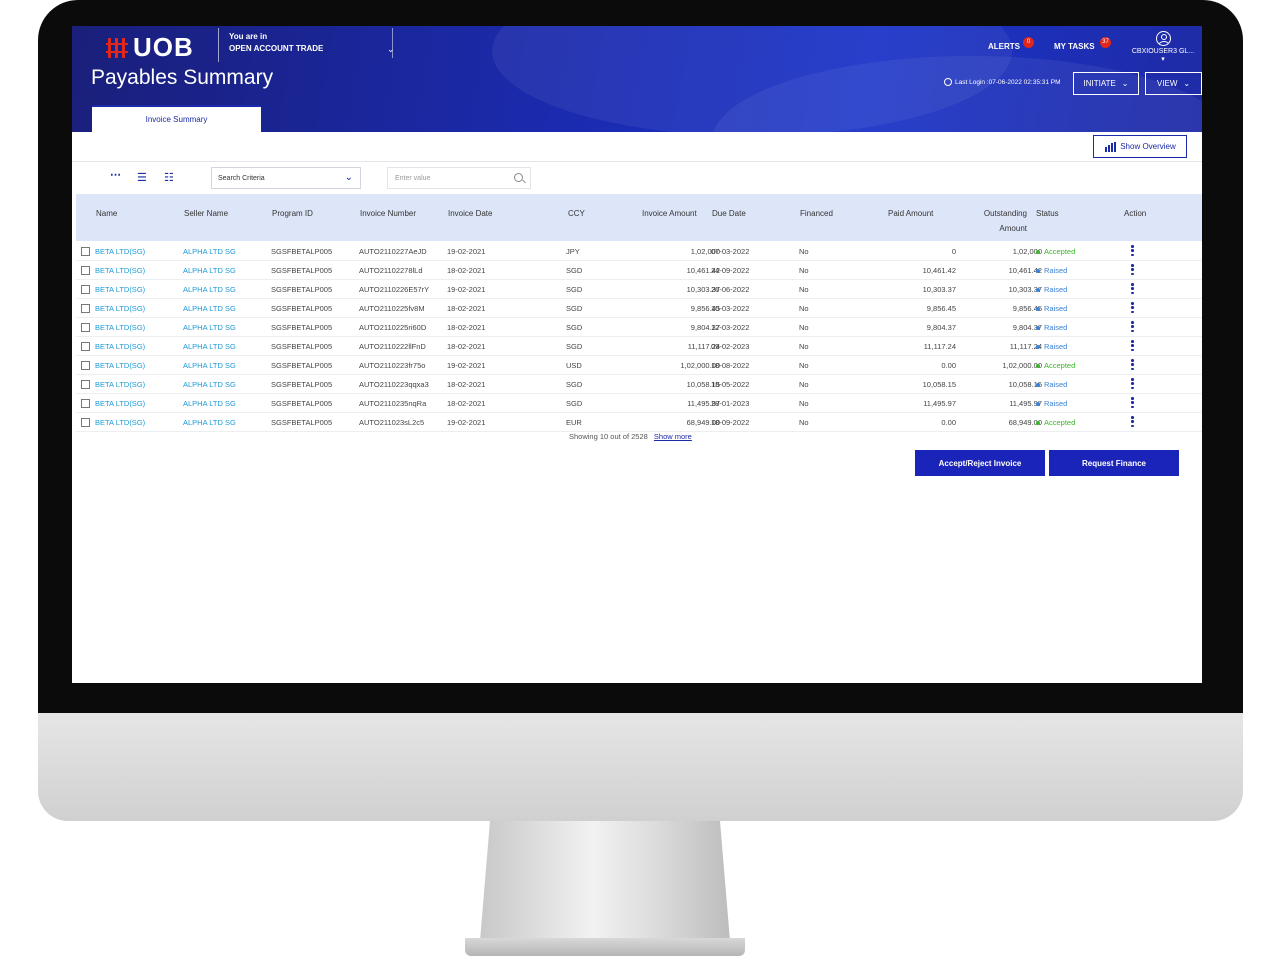 The image size is (1280, 958). Describe the element at coordinates (393, 251) in the screenshot. I see `row-invoice-number: AUTO2110227AeJD` at that location.